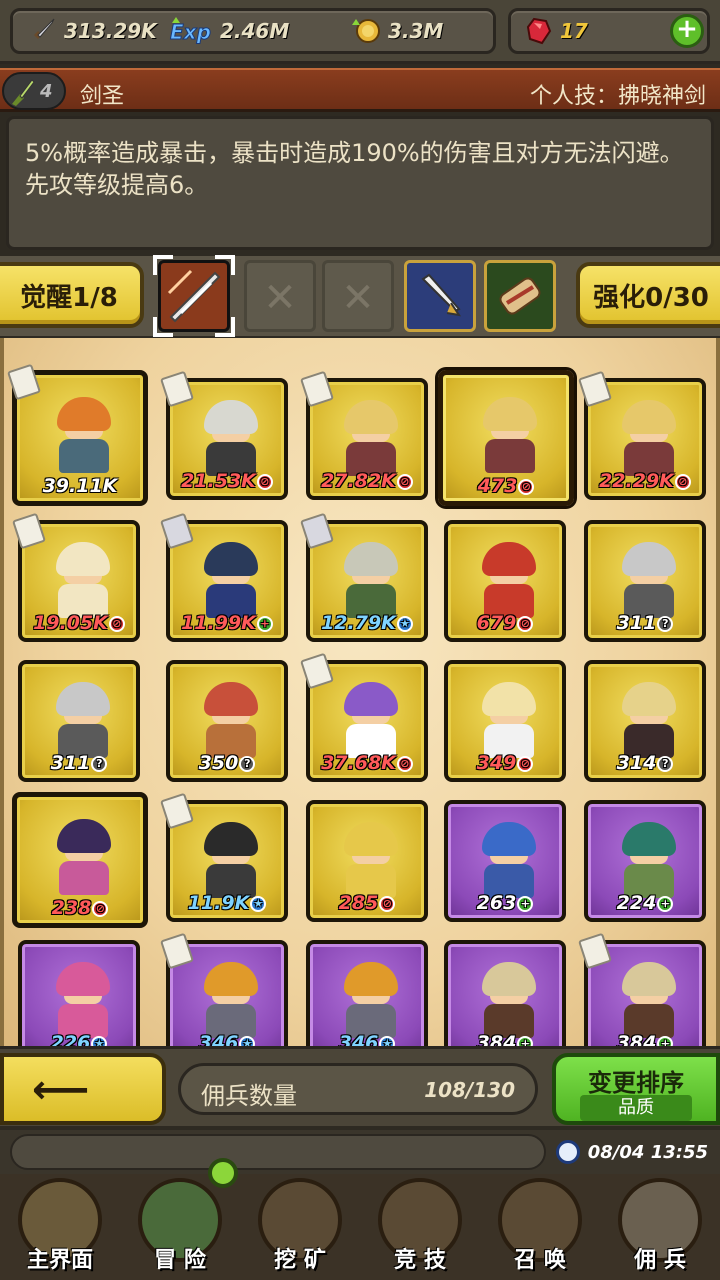 This screenshot has height=1280, width=720. Describe the element at coordinates (687, 31) in the screenshot. I see `add-gems-button: +` at that location.